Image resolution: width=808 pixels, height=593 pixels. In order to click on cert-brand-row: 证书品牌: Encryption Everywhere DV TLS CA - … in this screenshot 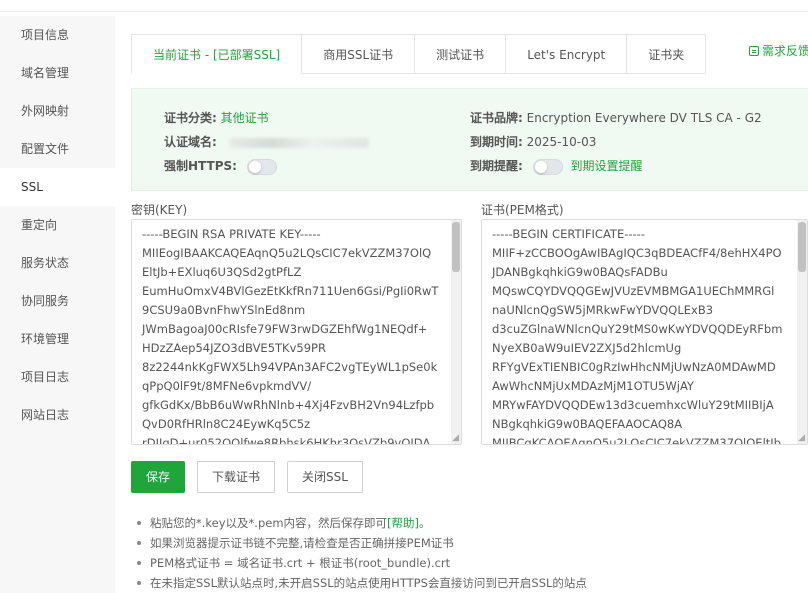, I will do `click(616, 117)`.